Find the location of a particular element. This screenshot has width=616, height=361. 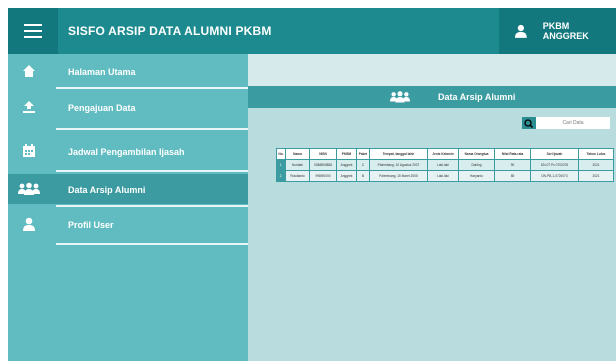

table-cell: 9989/0000 is located at coordinates (323, 176).